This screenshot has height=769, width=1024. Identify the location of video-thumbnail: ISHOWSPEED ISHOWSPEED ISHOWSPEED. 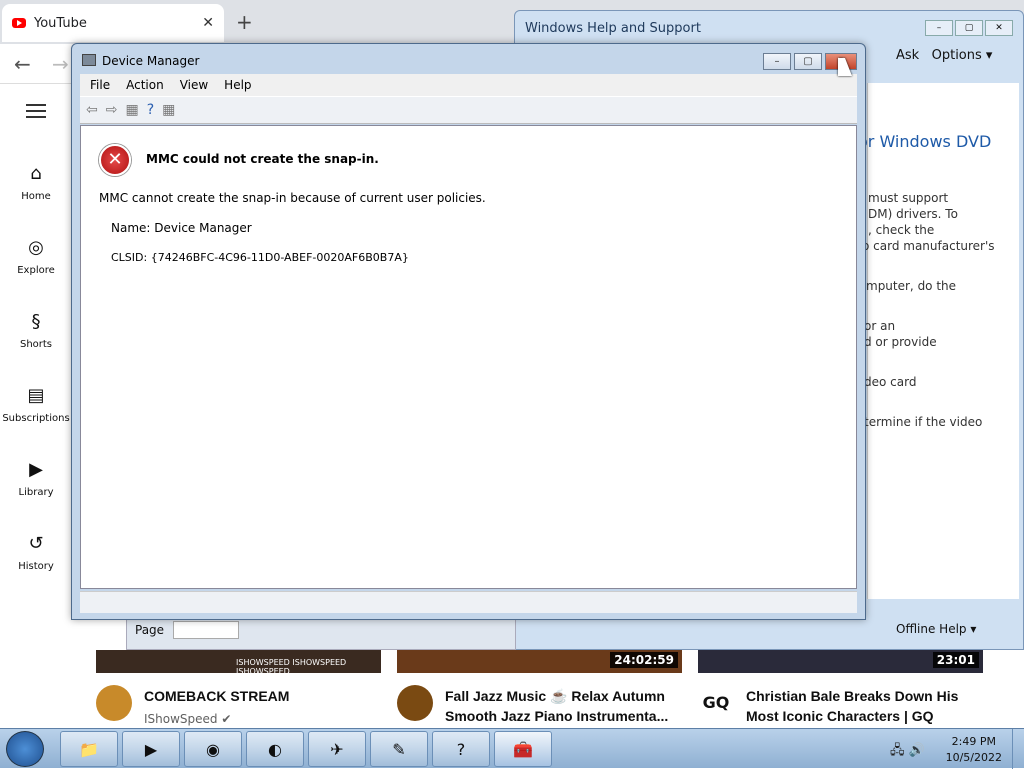
(238, 661).